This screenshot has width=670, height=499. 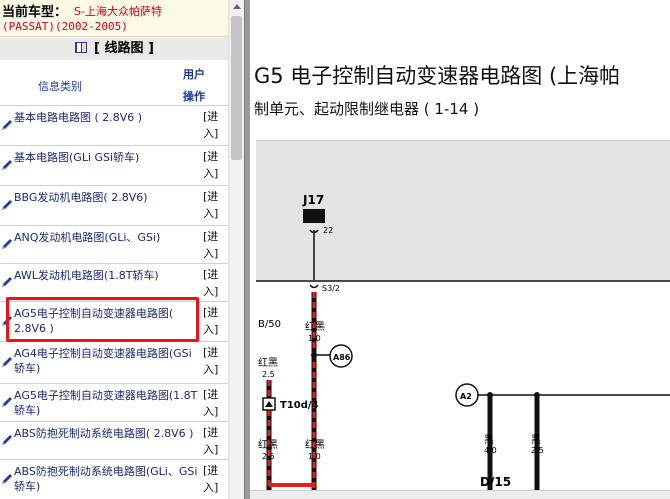 I want to click on label-red-black-4: 红黑, so click(x=268, y=444).